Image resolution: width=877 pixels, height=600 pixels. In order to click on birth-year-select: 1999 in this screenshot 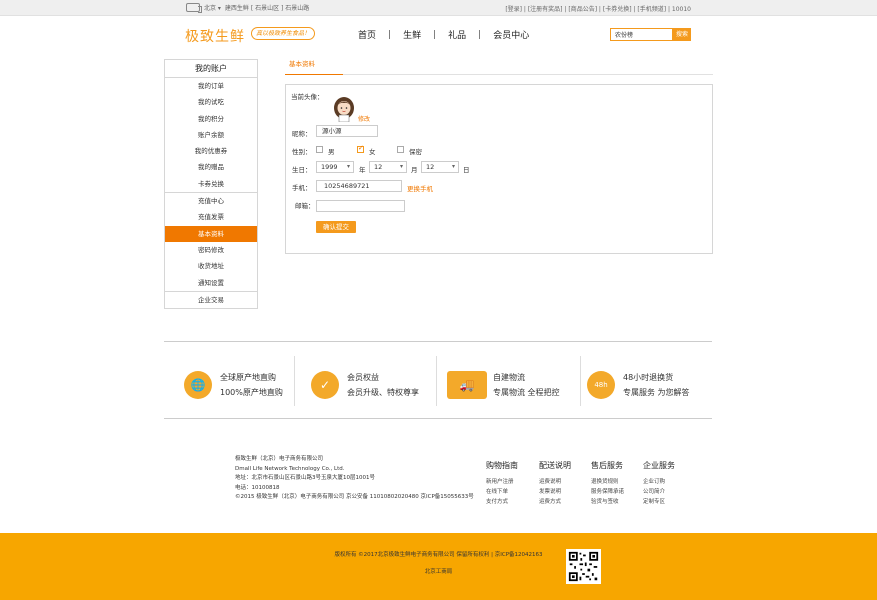, I will do `click(335, 167)`.